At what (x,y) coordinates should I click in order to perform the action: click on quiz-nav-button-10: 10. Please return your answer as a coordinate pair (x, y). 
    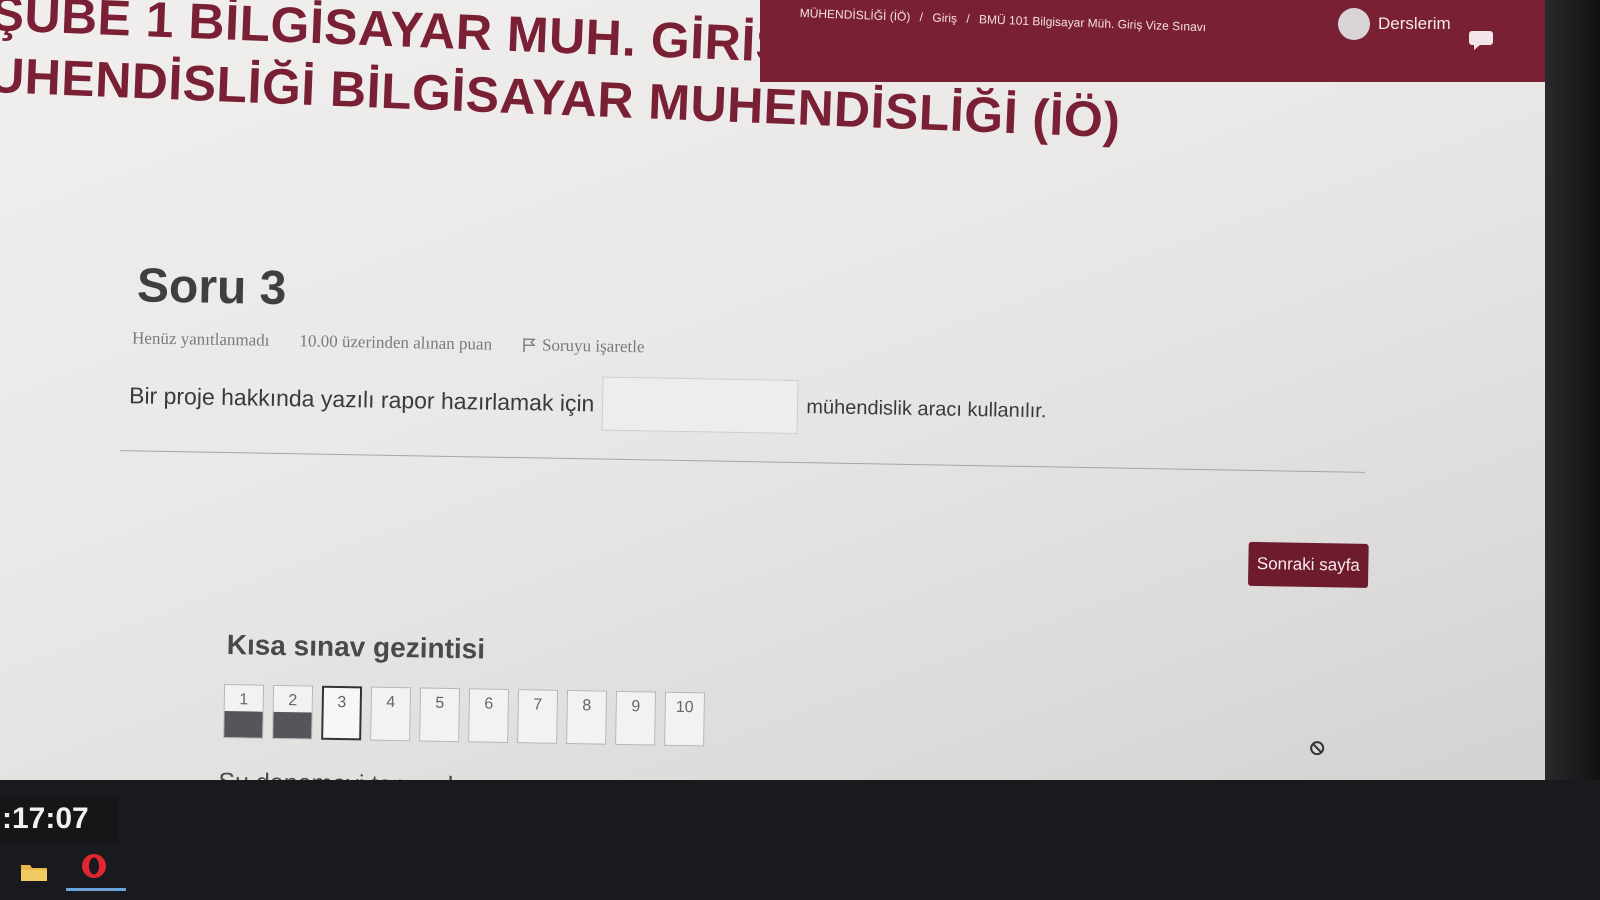
    Looking at the image, I should click on (685, 719).